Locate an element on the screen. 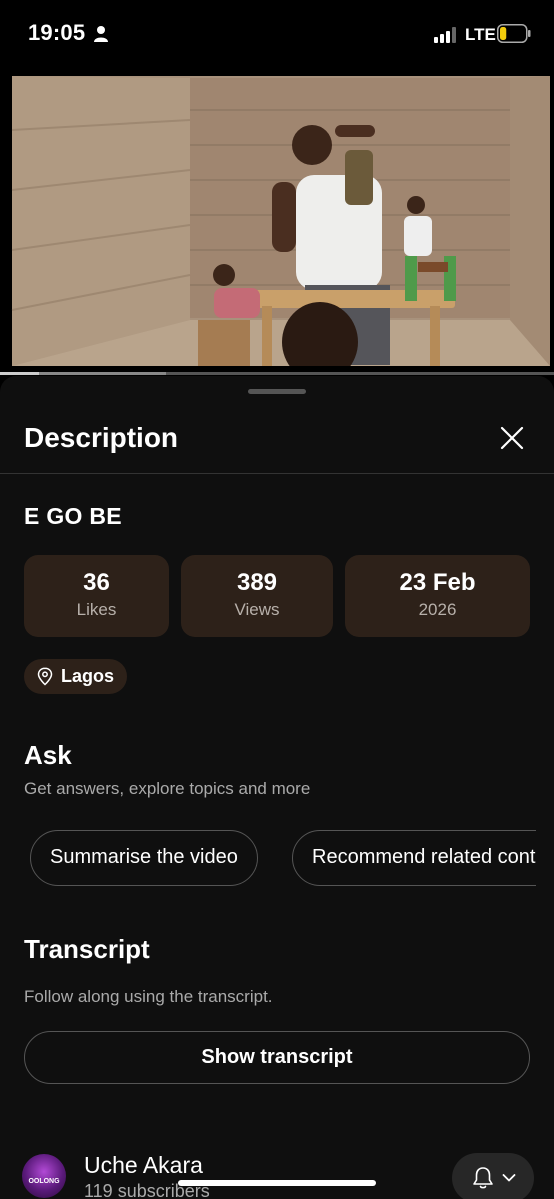 This screenshot has height=1199, width=554. channel-name: Uche Akara is located at coordinates (143, 1165).